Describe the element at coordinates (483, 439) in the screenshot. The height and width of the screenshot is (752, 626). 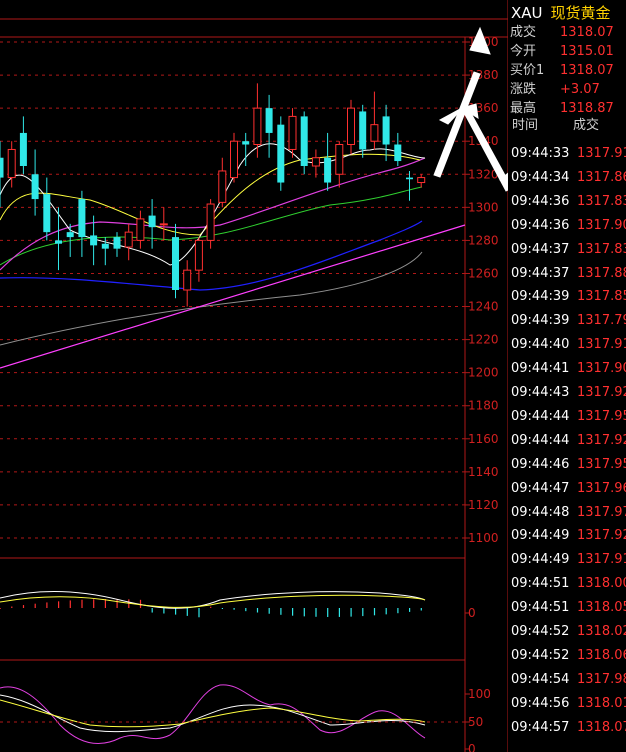
I see `price-tick-label: 1160` at that location.